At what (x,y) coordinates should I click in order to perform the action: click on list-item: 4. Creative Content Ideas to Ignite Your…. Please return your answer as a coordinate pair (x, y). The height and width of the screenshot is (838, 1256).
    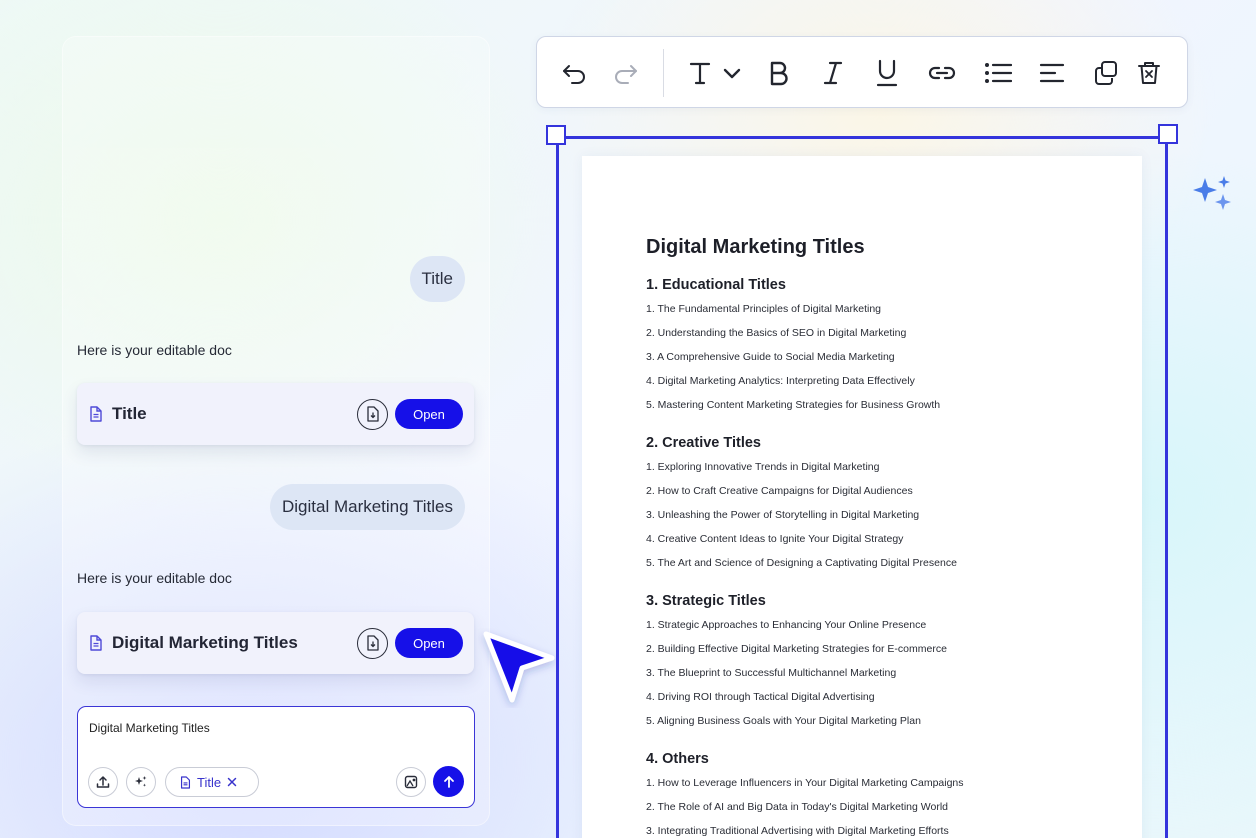
    Looking at the image, I should click on (775, 539).